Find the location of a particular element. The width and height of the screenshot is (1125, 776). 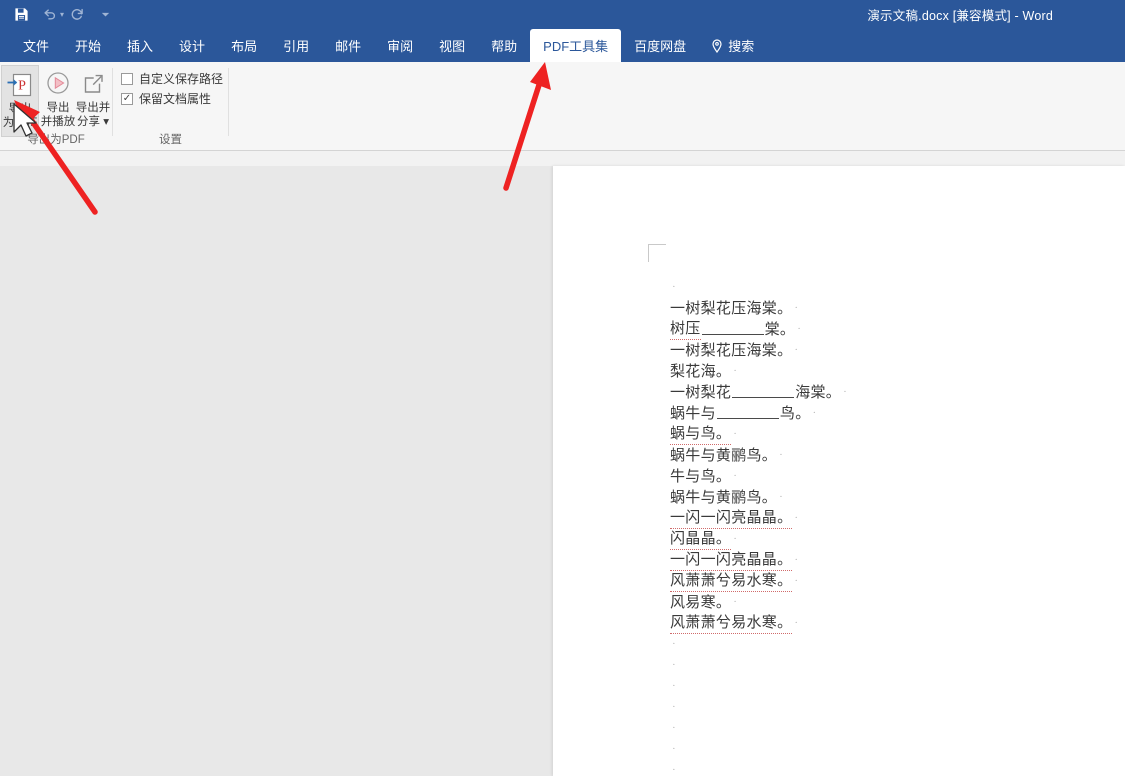

doc-line: 蜗牛与黄鹂鸟。 · is located at coordinates (885, 496).